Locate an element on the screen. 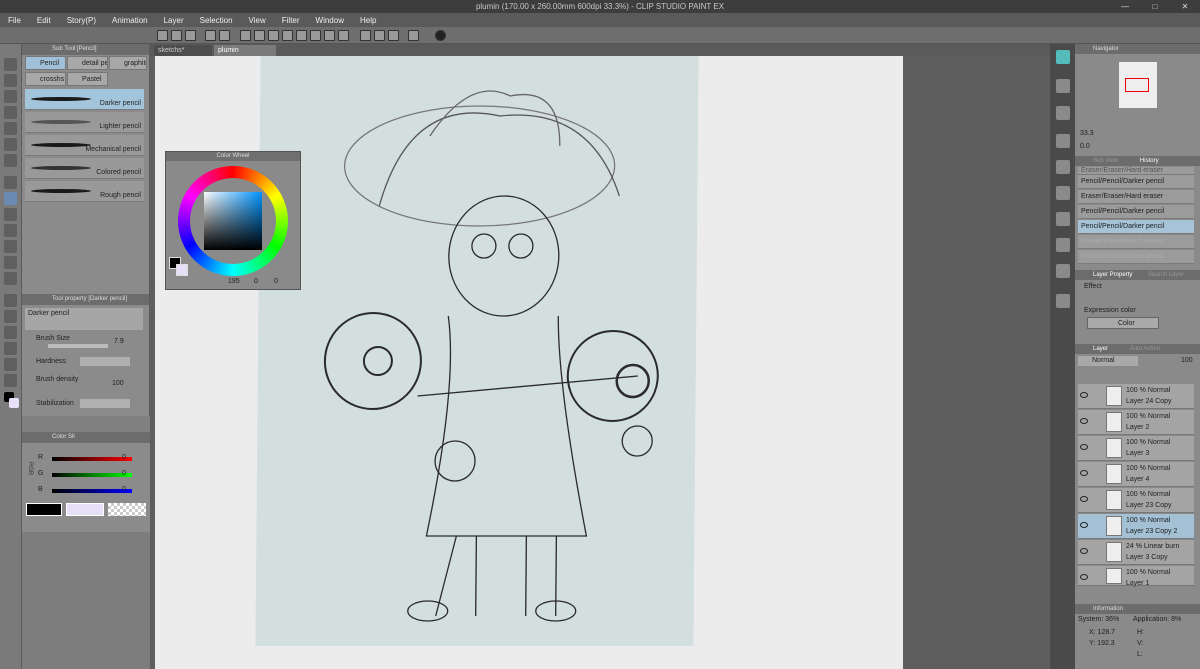  layer-row: 100 % Normal Layer 1 is located at coordinates (1136, 576).